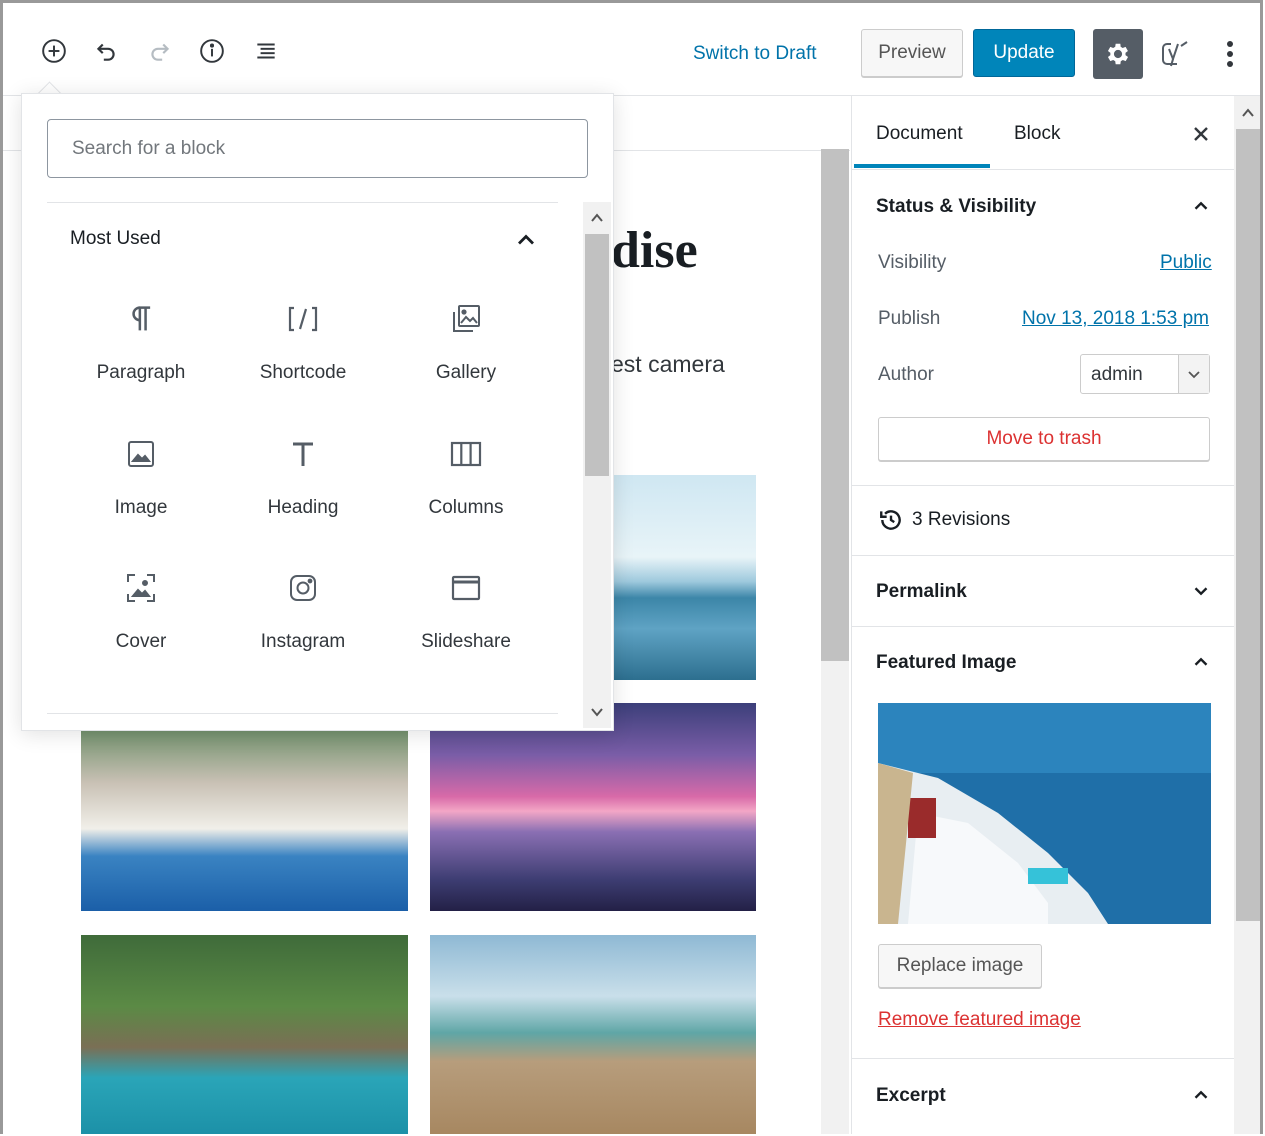 This screenshot has width=1265, height=1136. I want to click on switch-to-draft-link: Switch to Draft, so click(755, 54).